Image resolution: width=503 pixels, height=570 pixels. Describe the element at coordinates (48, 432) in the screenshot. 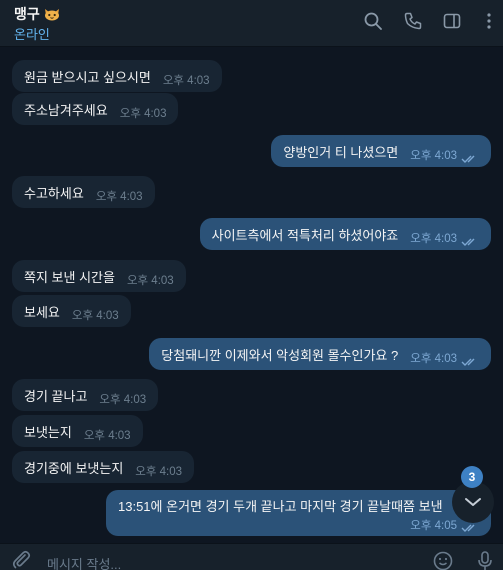

I see `message-text: 보냇는지` at that location.